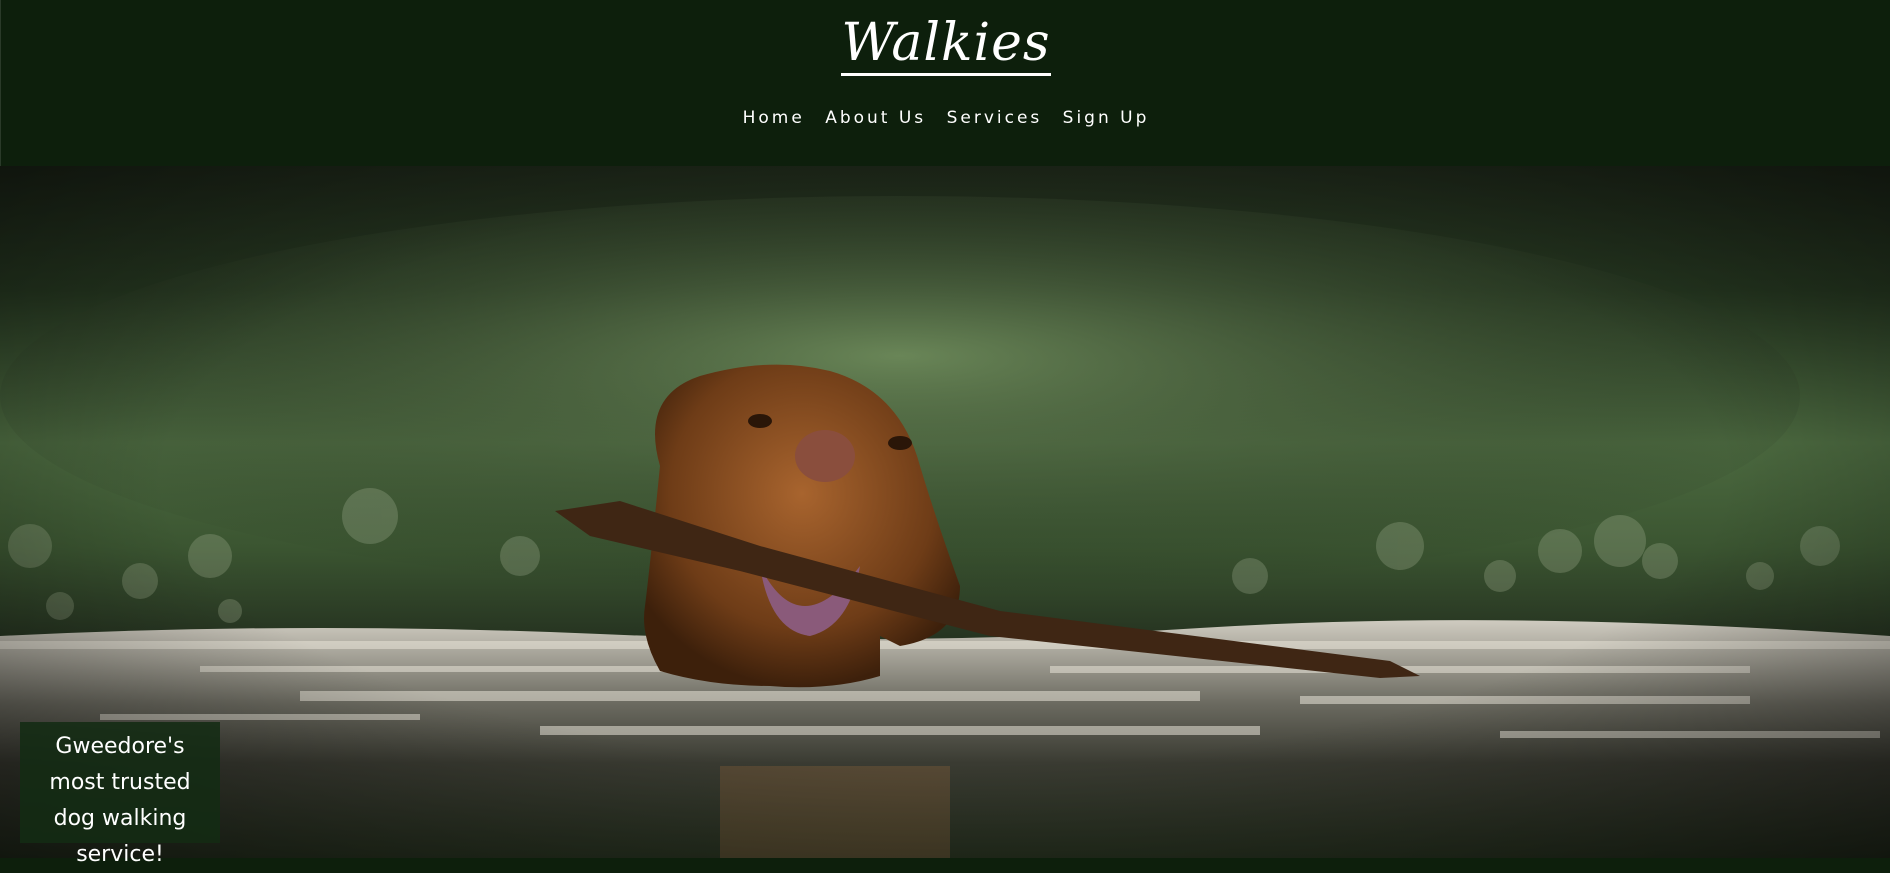  Describe the element at coordinates (995, 118) in the screenshot. I see `nav-services-link: Services` at that location.